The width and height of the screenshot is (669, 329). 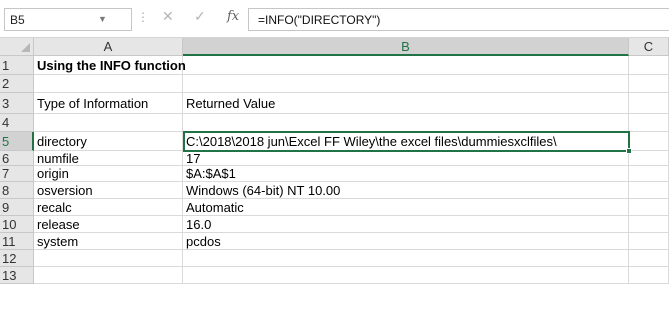 What do you see at coordinates (17, 241) in the screenshot?
I see `row-header-11: 11` at bounding box center [17, 241].